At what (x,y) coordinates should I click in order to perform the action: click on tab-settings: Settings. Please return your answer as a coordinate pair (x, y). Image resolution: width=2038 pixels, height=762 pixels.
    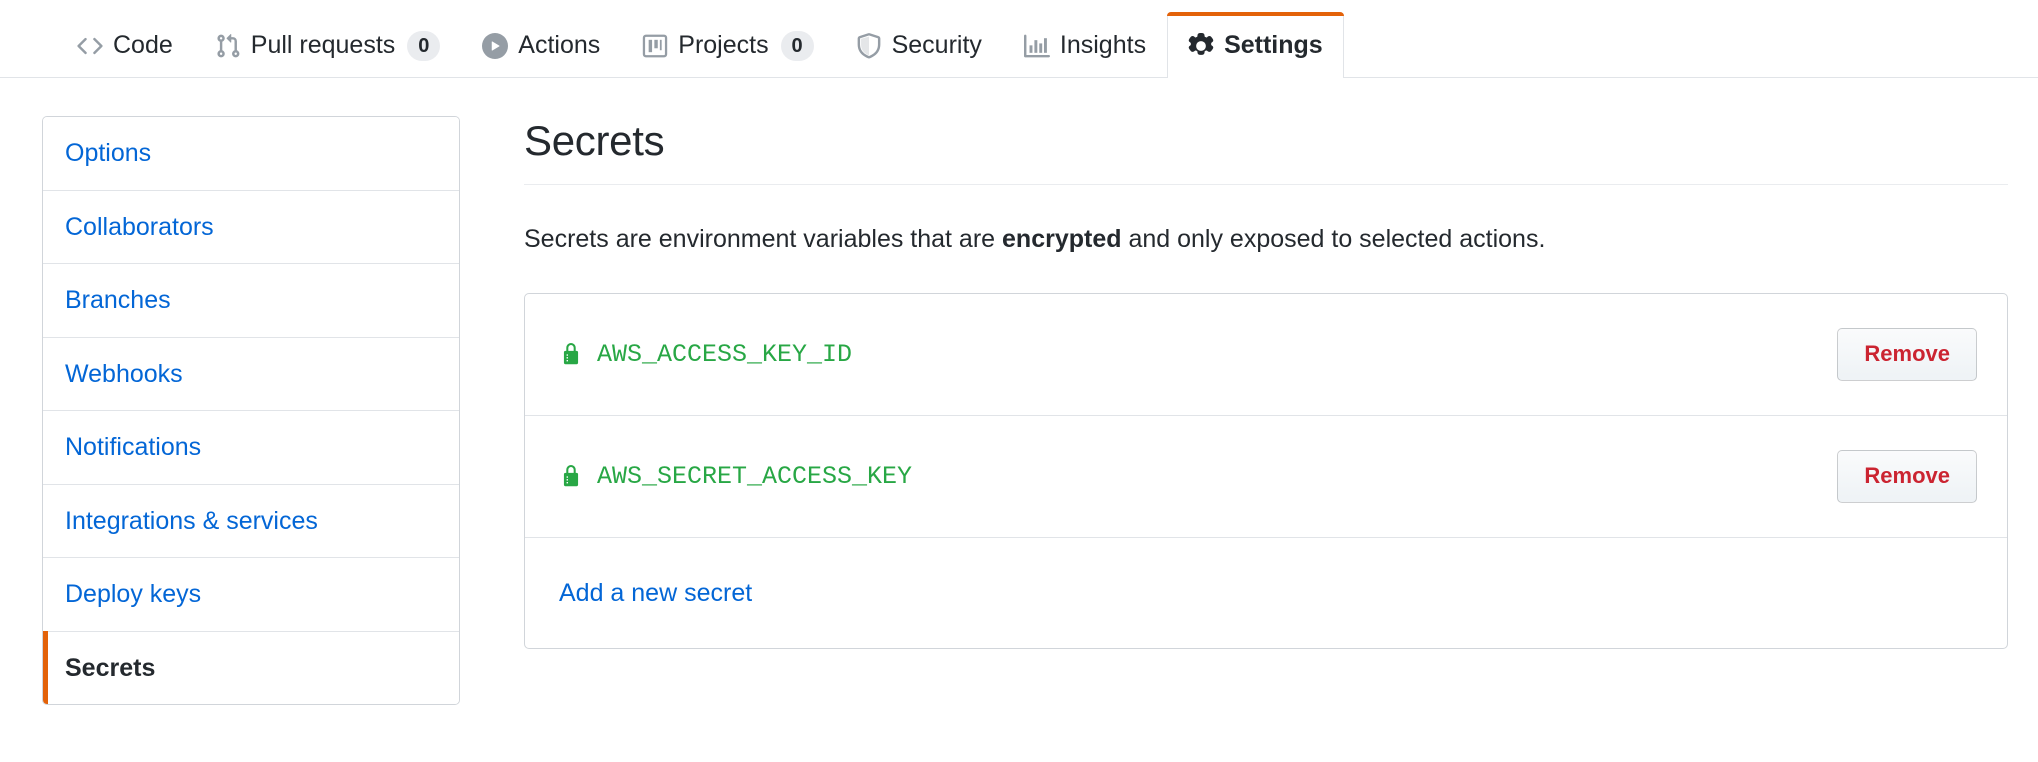
    Looking at the image, I should click on (1255, 46).